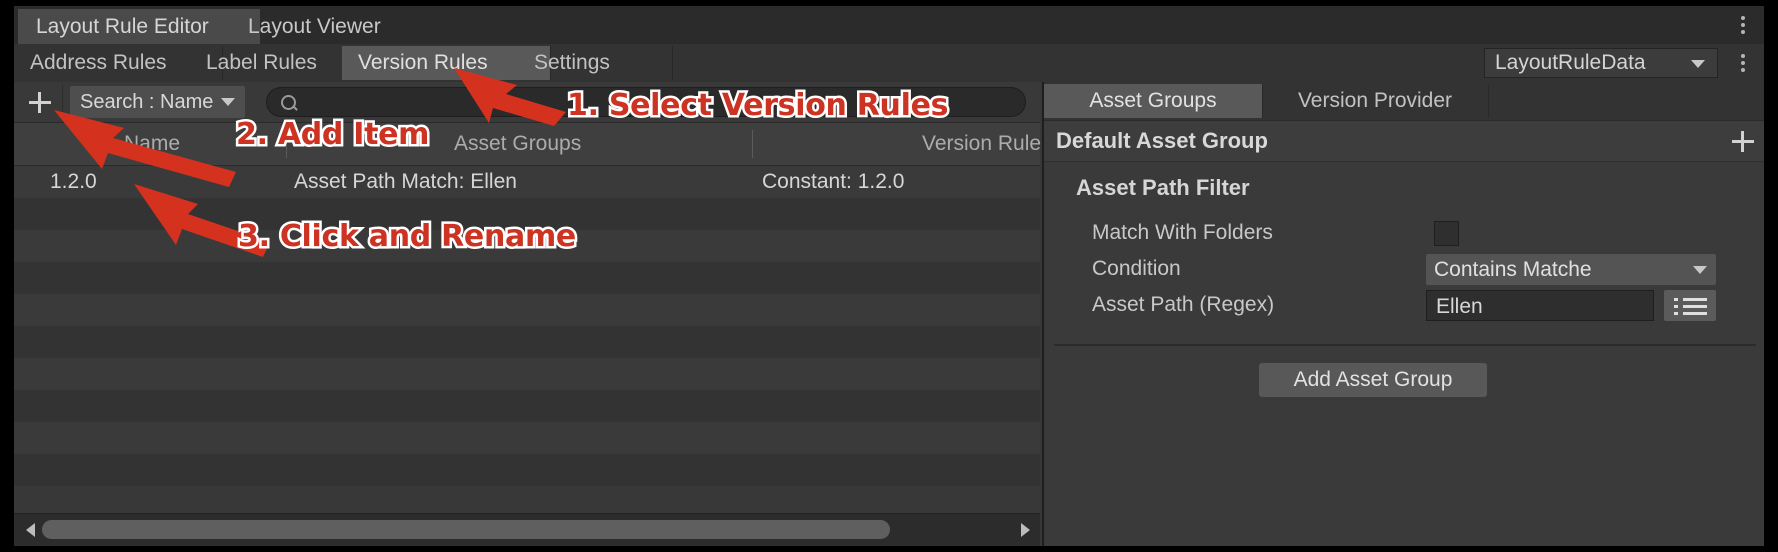 This screenshot has height=552, width=1778. What do you see at coordinates (310, 162) in the screenshot?
I see `annotation-arrows` at bounding box center [310, 162].